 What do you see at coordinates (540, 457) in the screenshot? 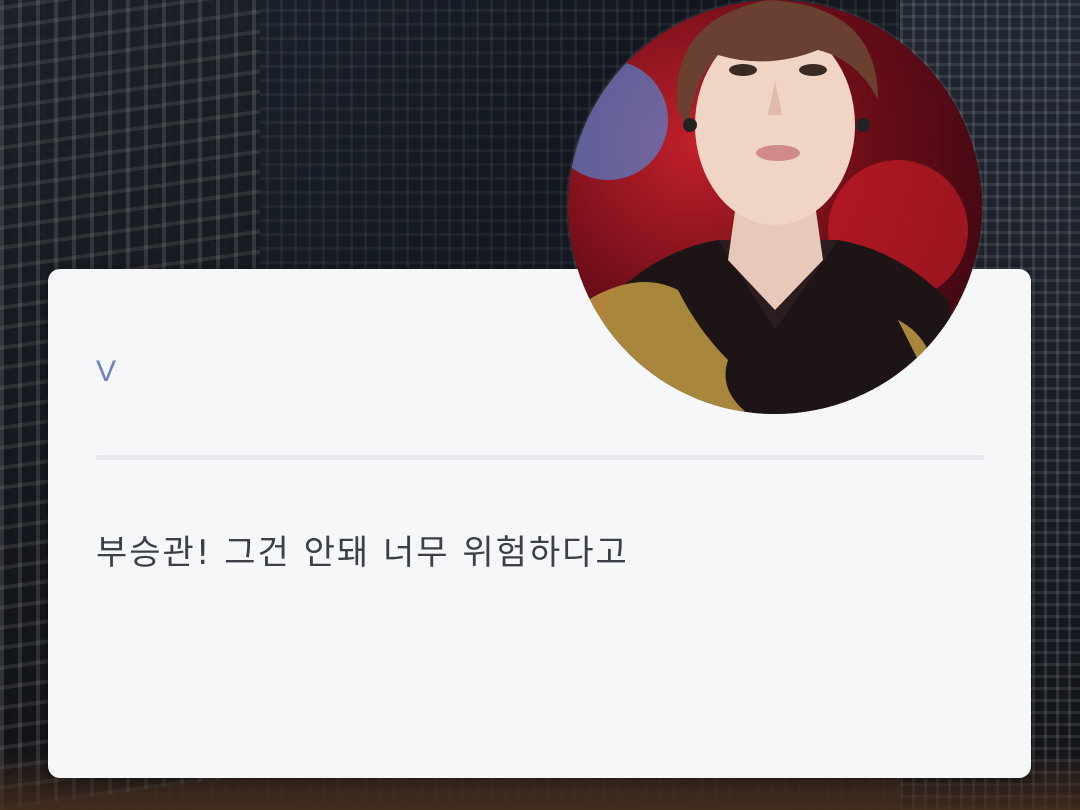
I see `divider` at bounding box center [540, 457].